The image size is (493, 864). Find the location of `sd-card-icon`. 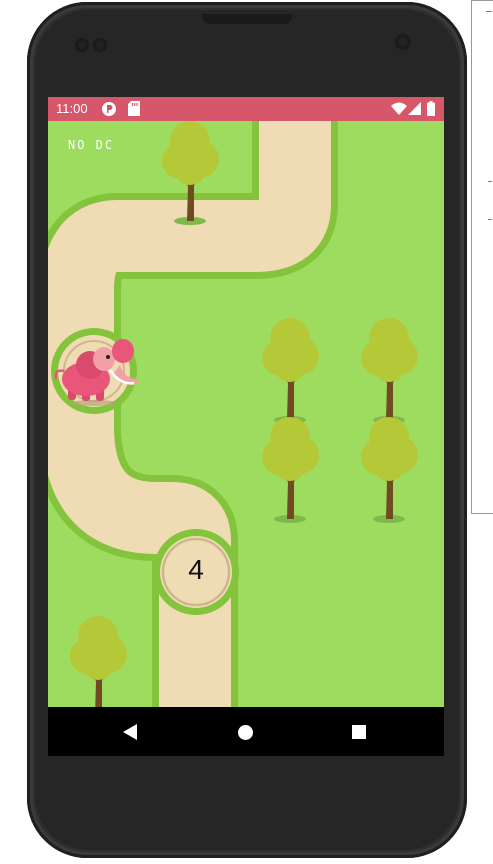

sd-card-icon is located at coordinates (134, 108).